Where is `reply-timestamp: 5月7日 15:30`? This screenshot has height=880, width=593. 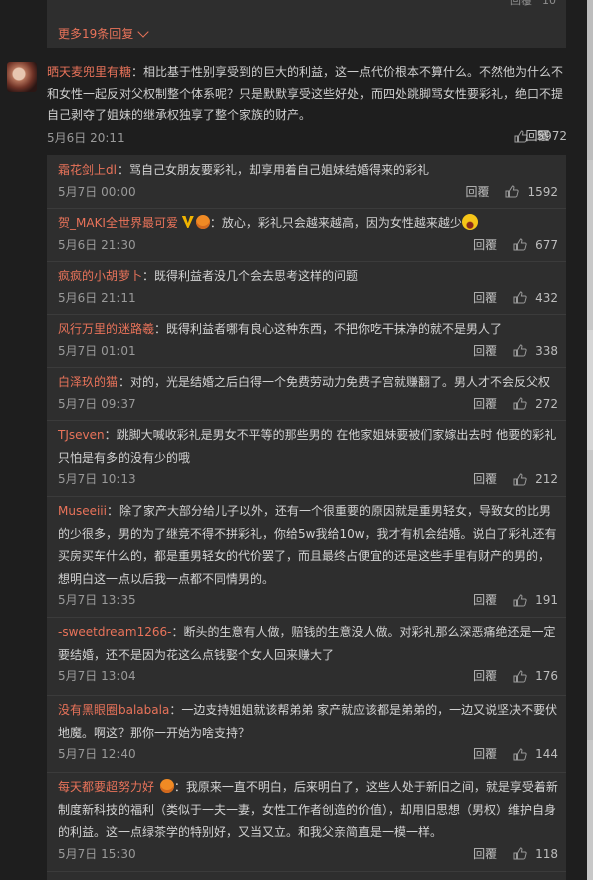
reply-timestamp: 5月7日 15:30 is located at coordinates (97, 853).